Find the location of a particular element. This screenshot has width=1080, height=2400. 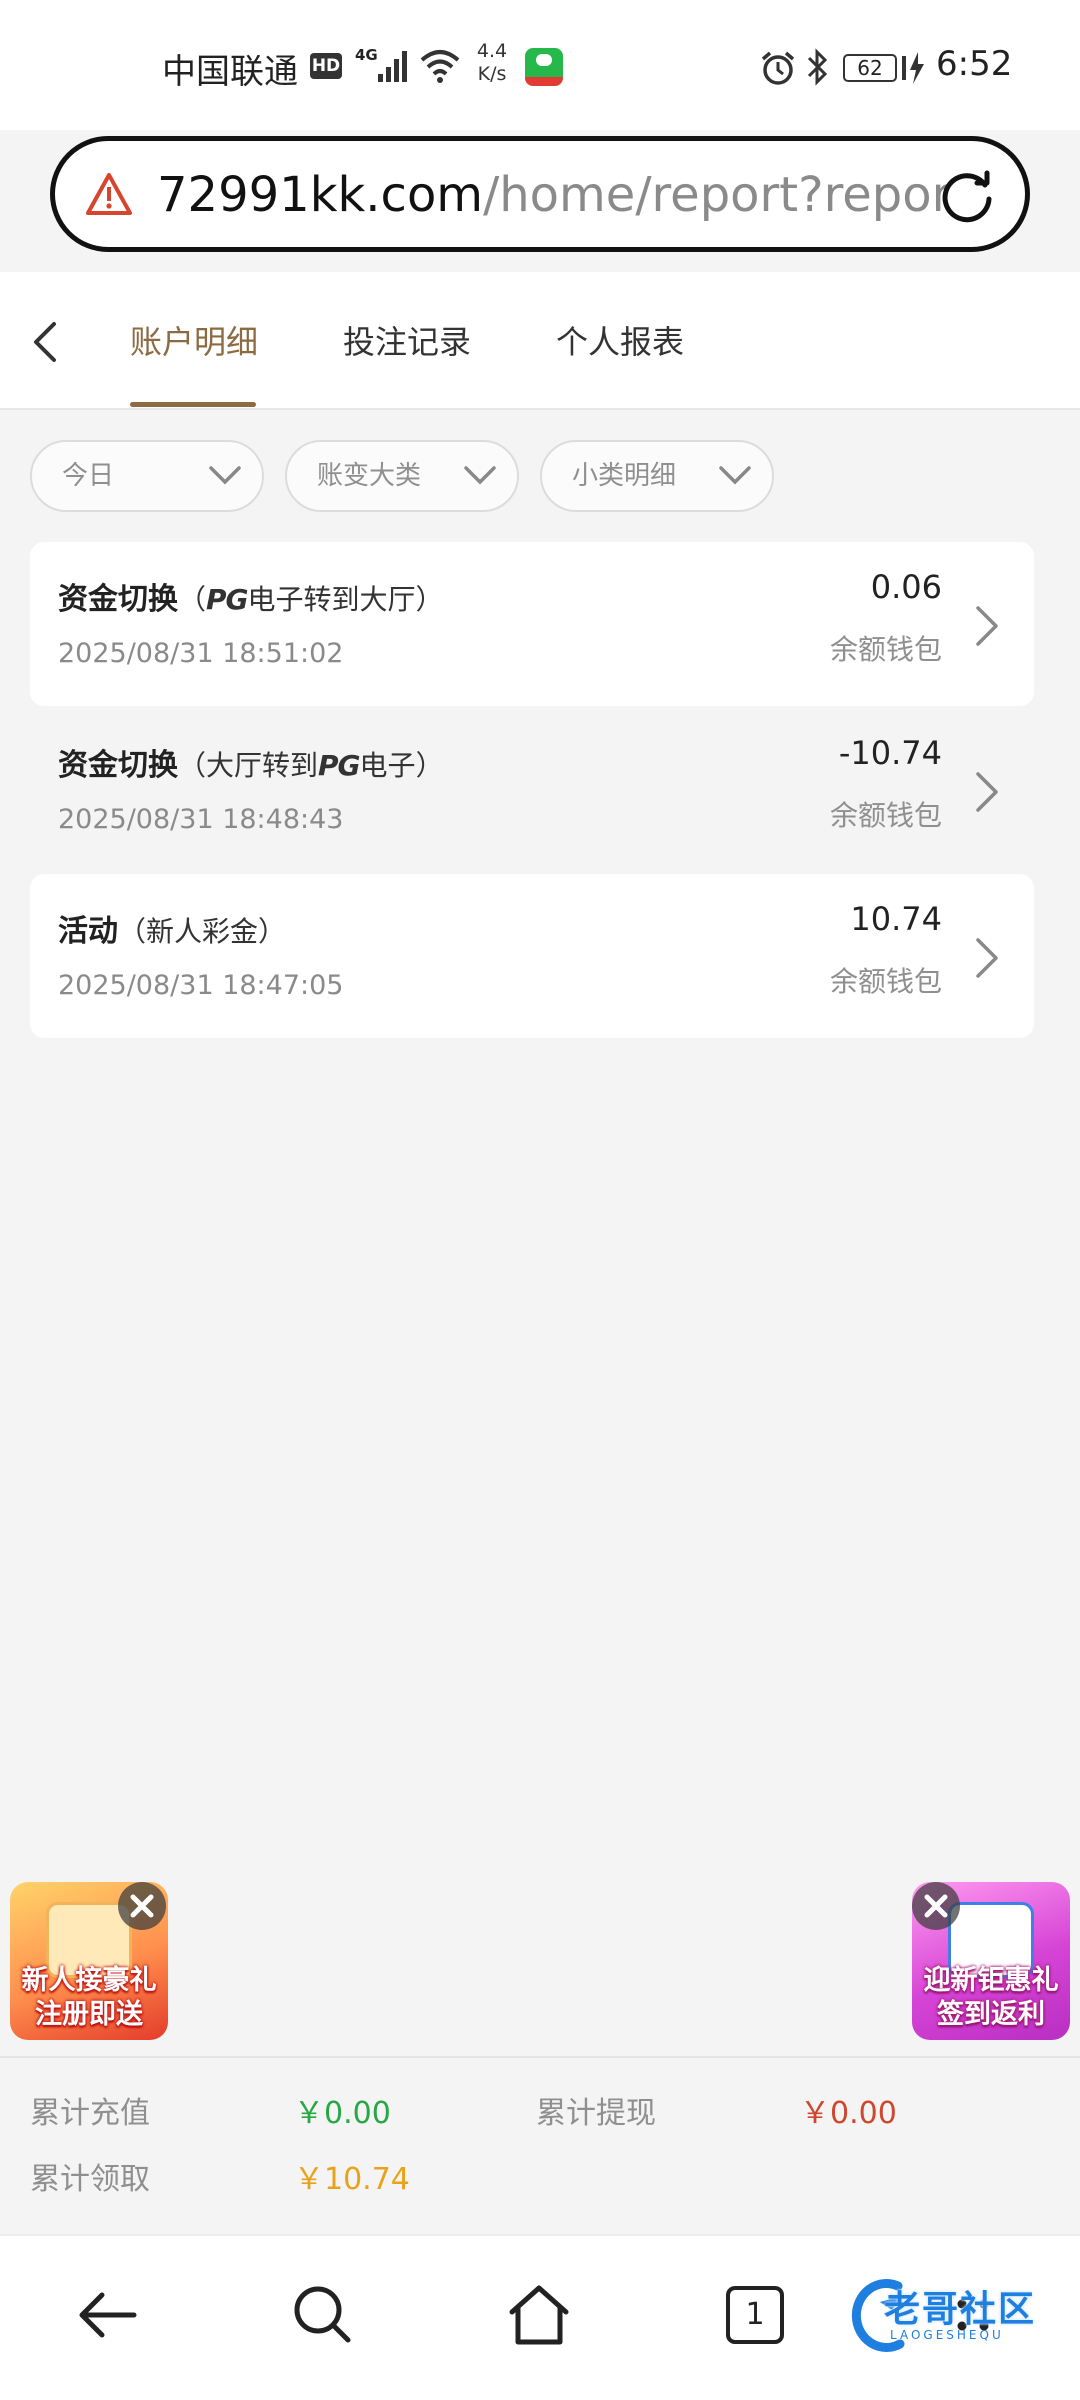

clock: 6:52 is located at coordinates (974, 64).